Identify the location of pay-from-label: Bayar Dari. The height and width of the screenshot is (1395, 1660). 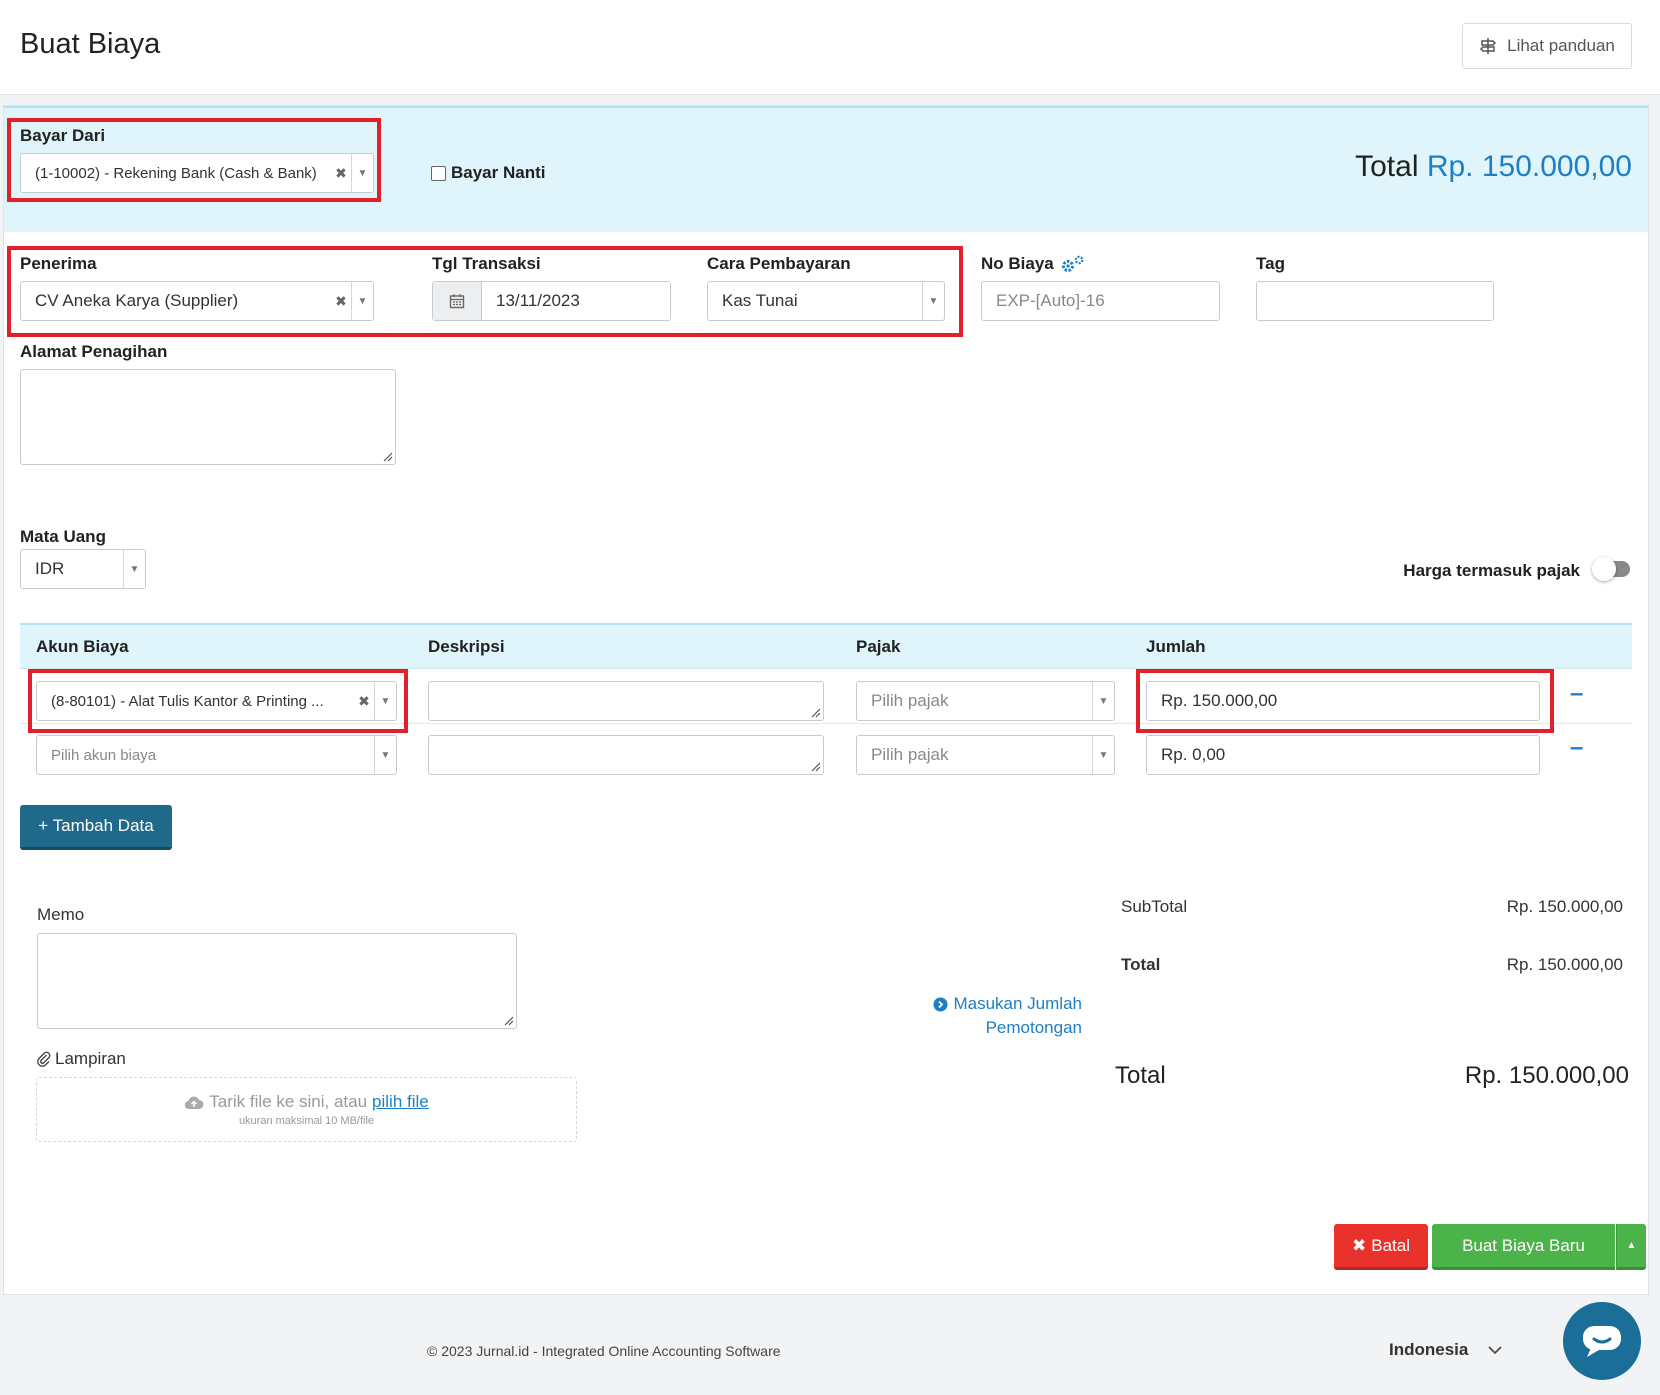
(63, 135).